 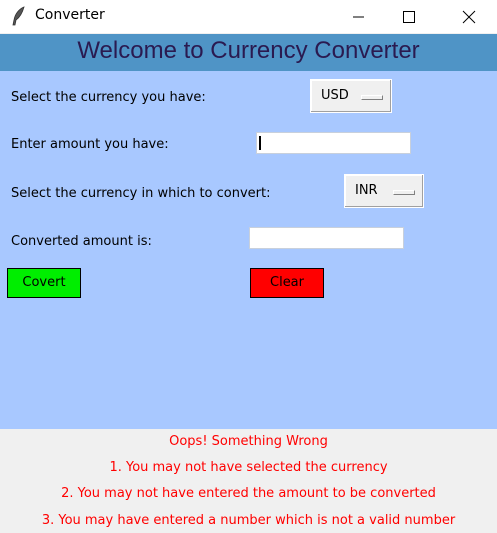 I want to click on page-title: Welcome to Currency Converter, so click(x=248, y=50).